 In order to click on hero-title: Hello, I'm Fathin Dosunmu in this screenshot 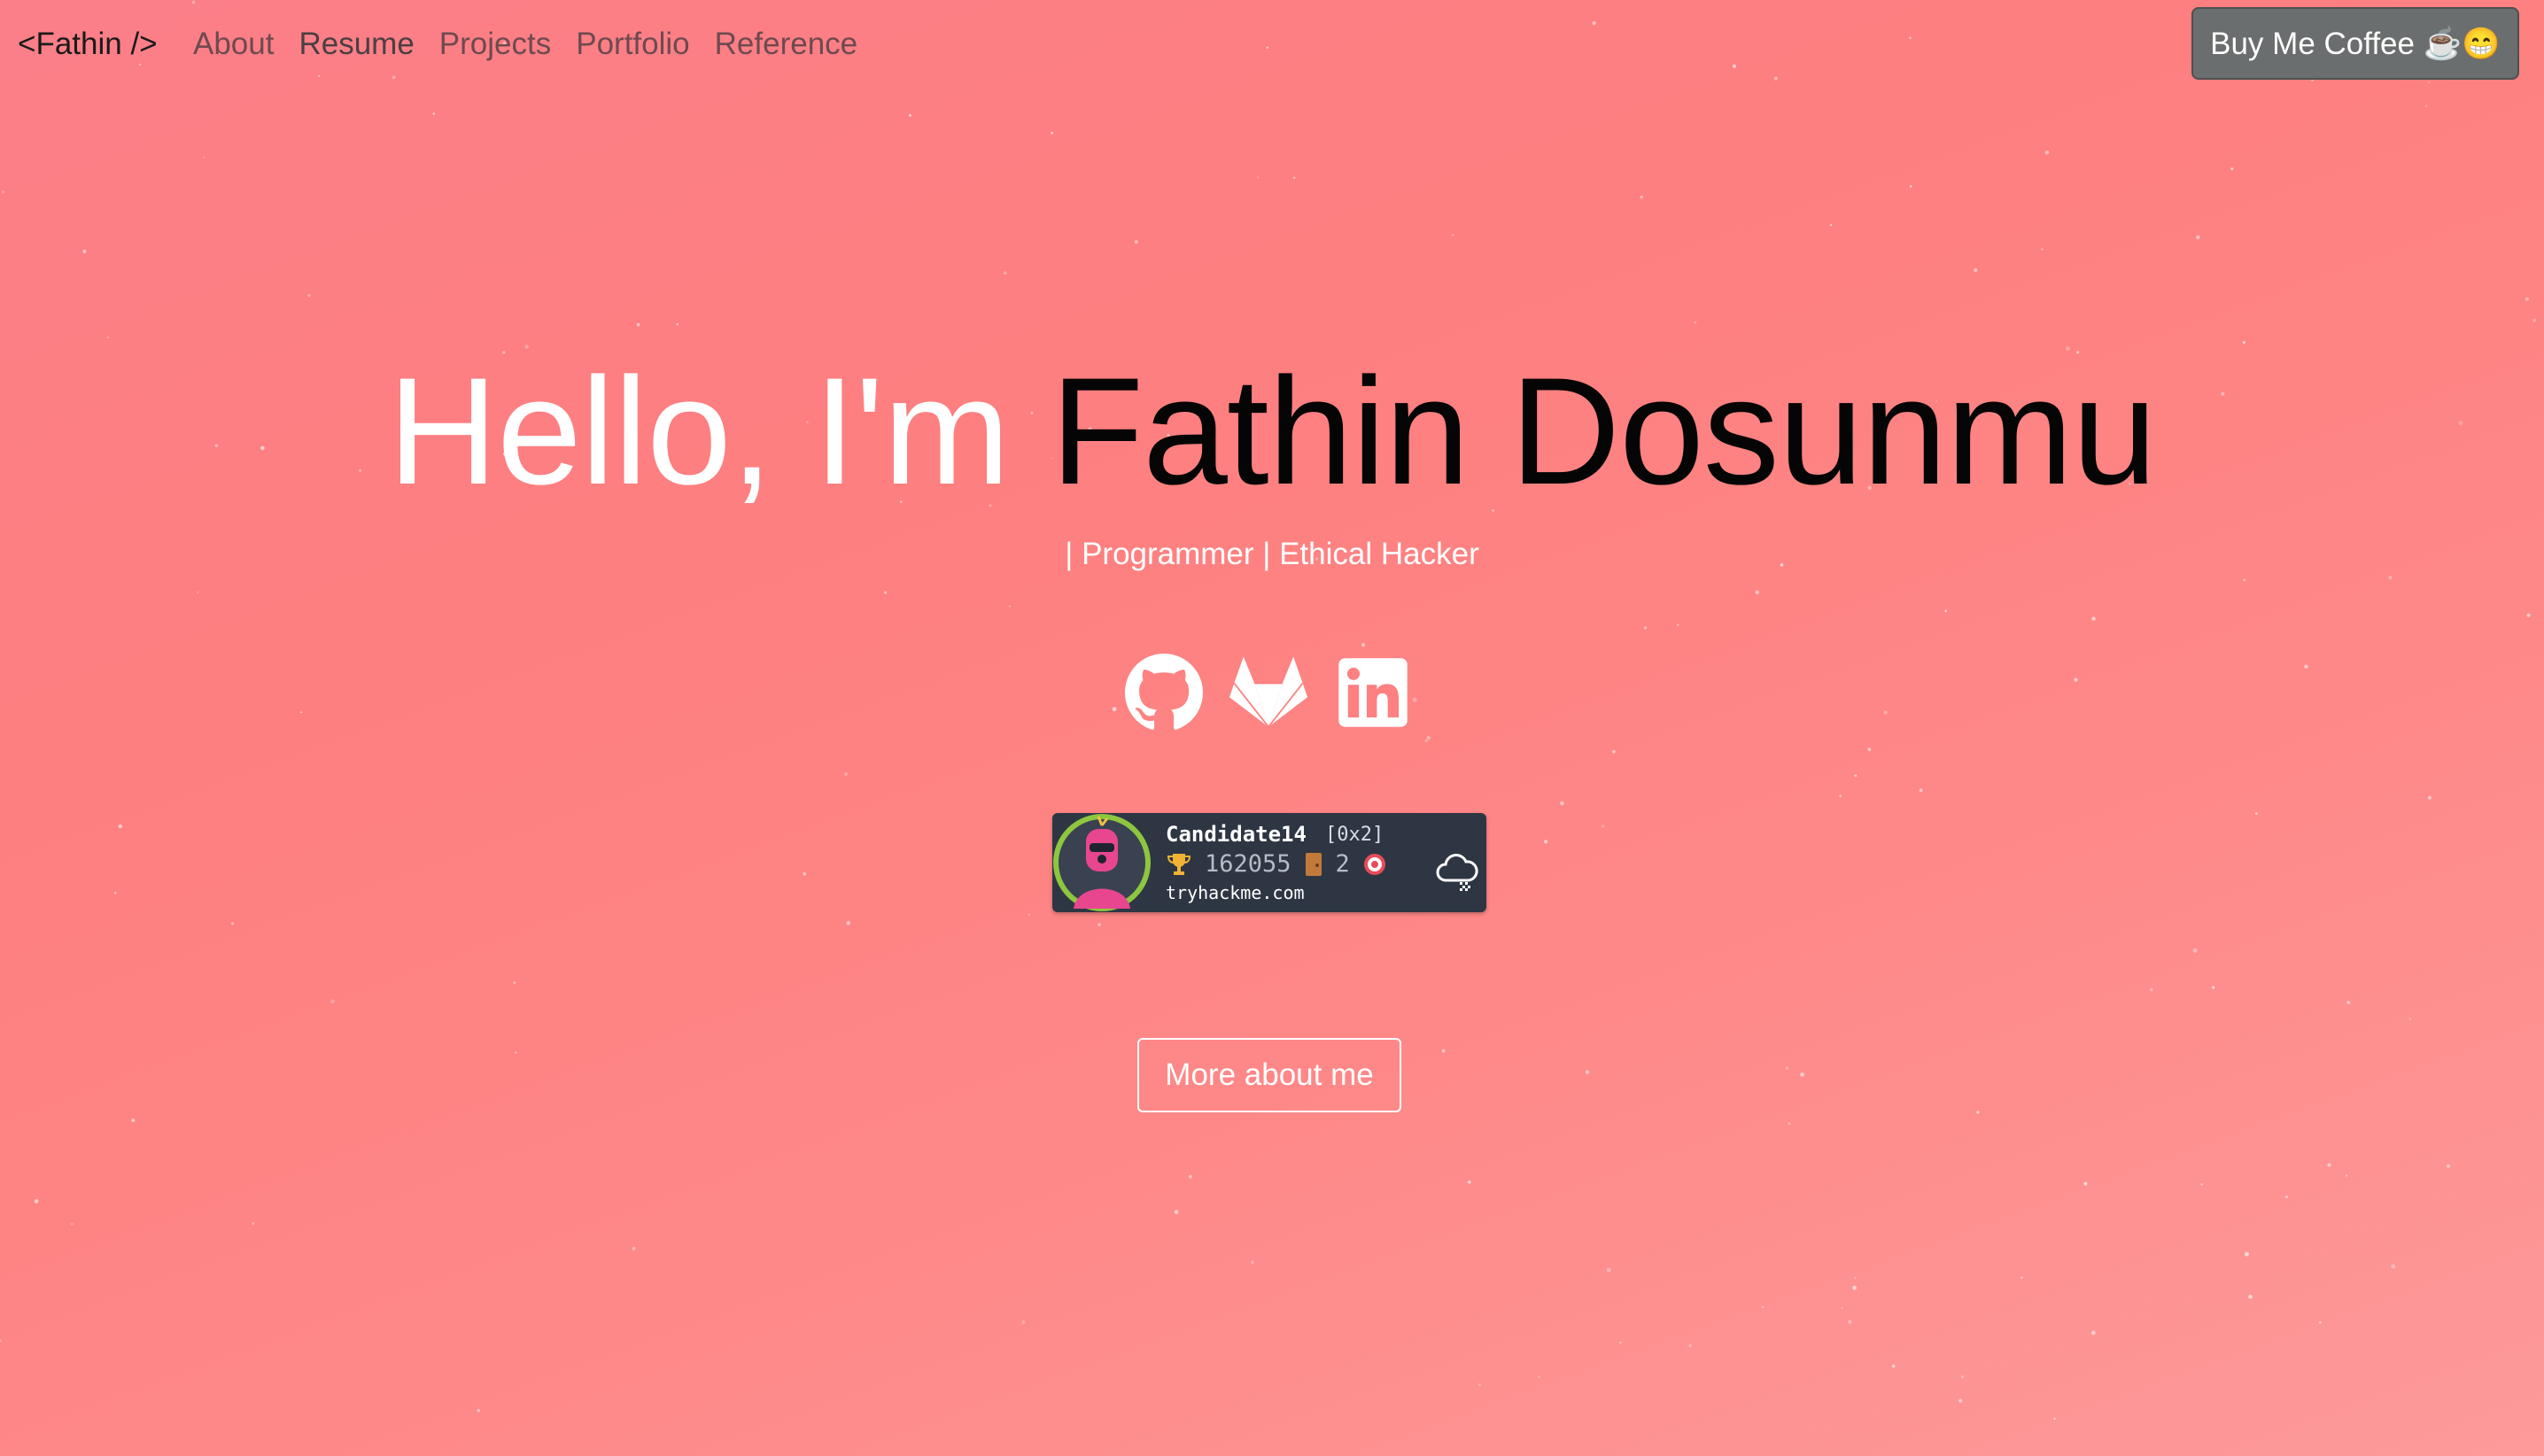, I will do `click(1272, 431)`.